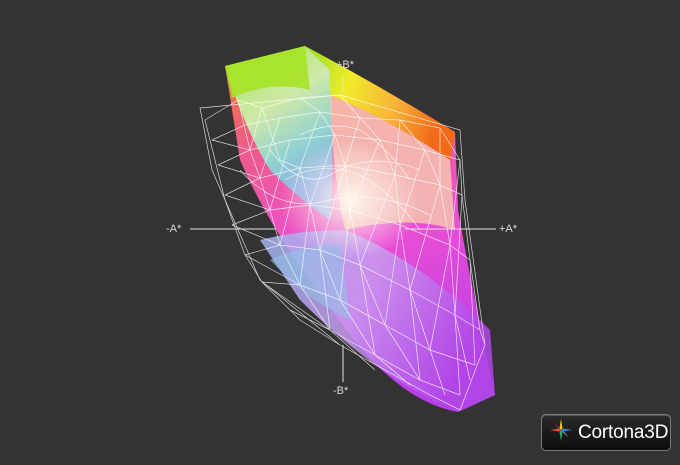 Image resolution: width=680 pixels, height=465 pixels. Describe the element at coordinates (174, 229) in the screenshot. I see `axis-label-neg-a: -A*` at that location.